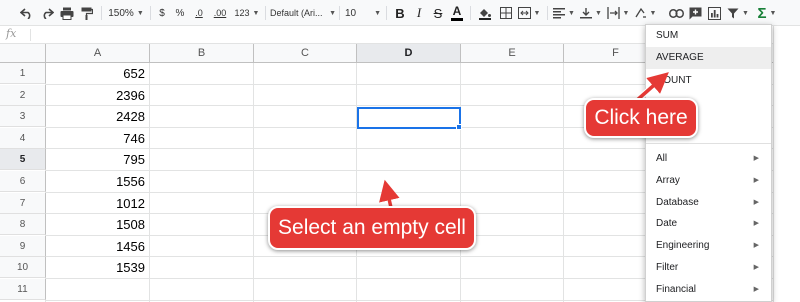 The image size is (800, 302). What do you see at coordinates (677, 202) in the screenshot?
I see `menu-category-label: Database` at bounding box center [677, 202].